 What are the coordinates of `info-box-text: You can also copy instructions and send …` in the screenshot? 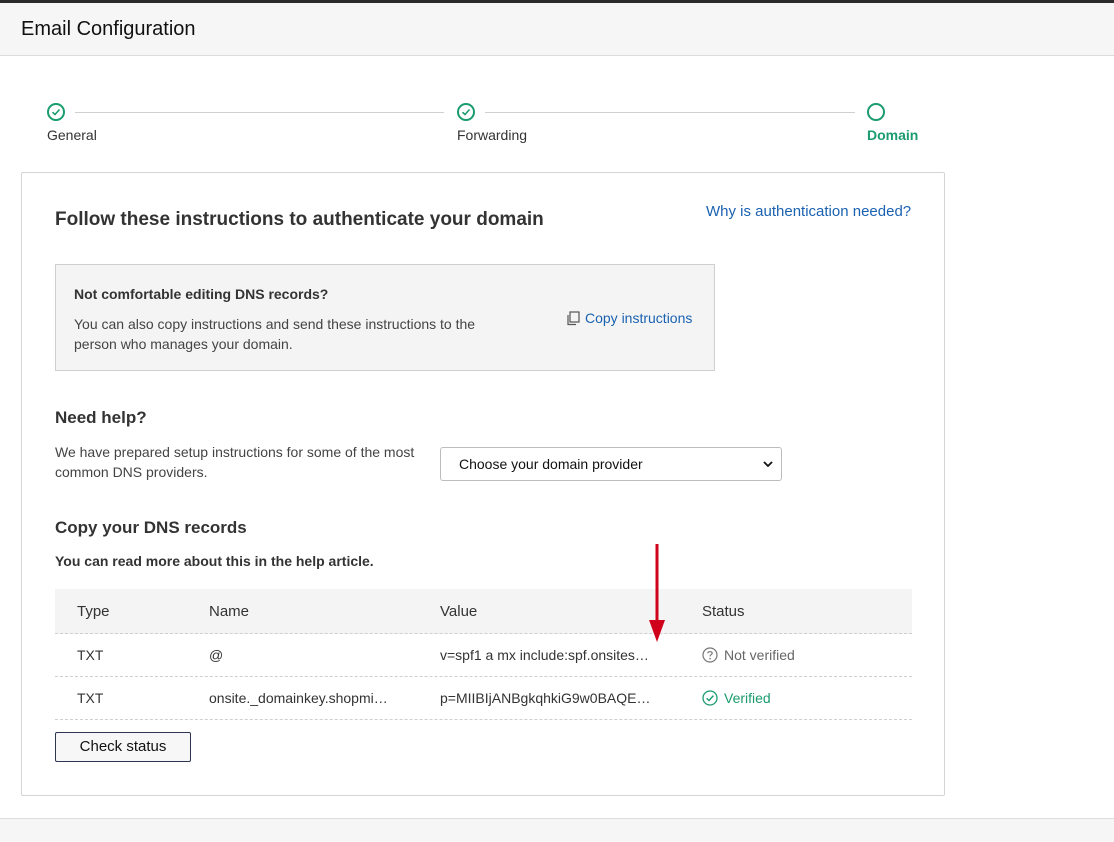 It's located at (275, 334).